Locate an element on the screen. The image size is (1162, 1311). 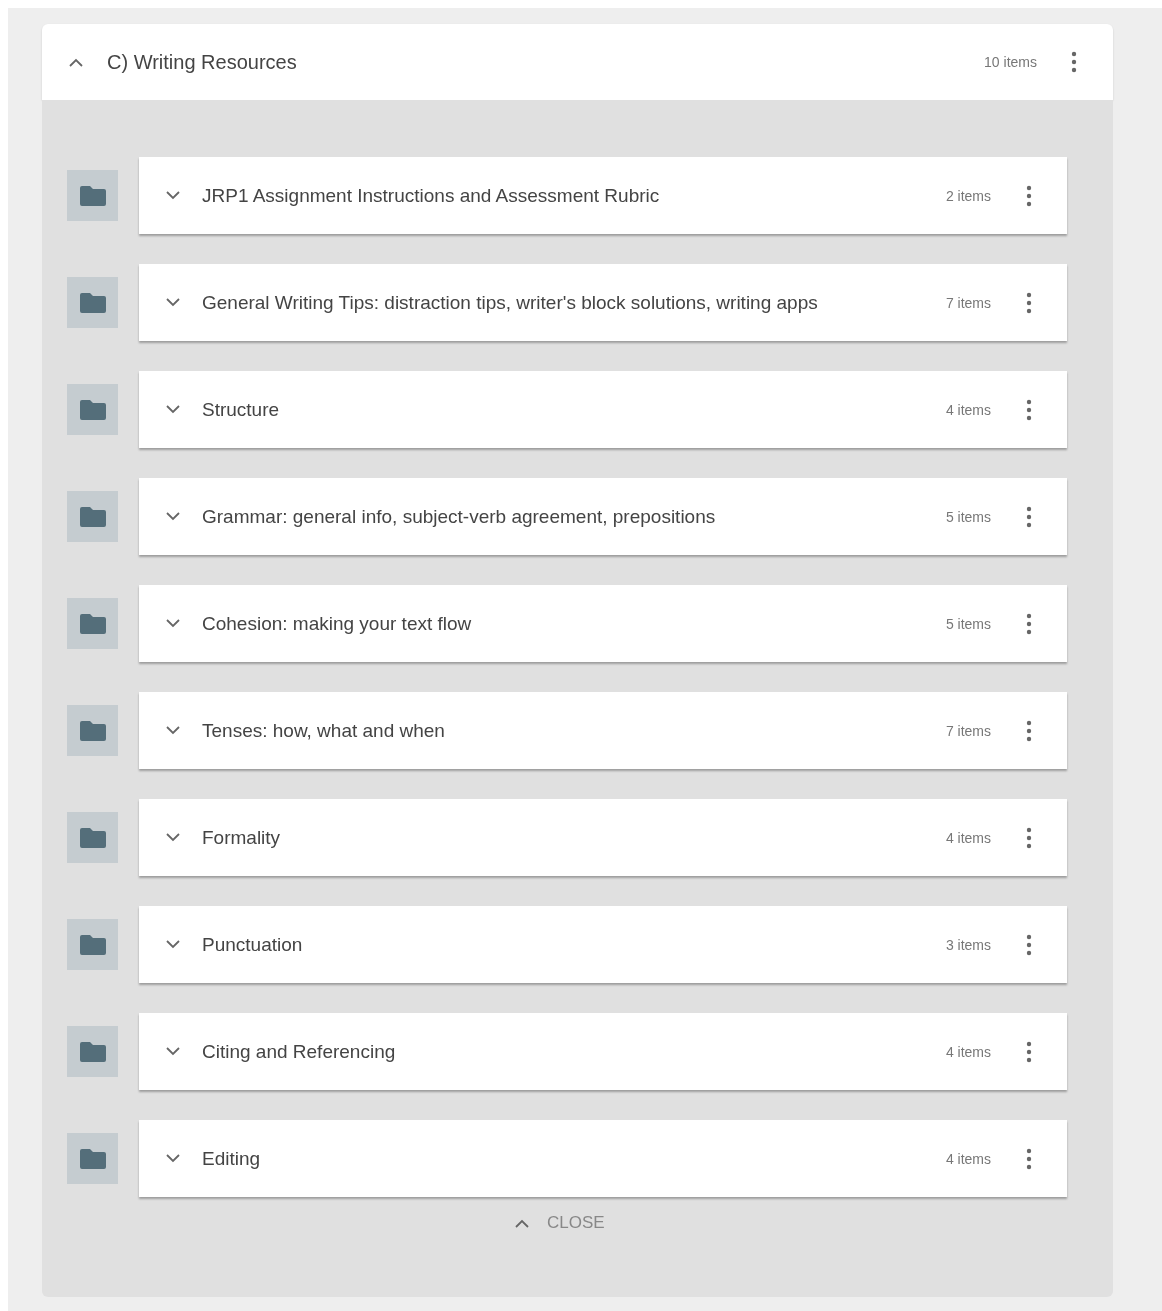
section-header: C) Writing Resources 10 items is located at coordinates (577, 62).